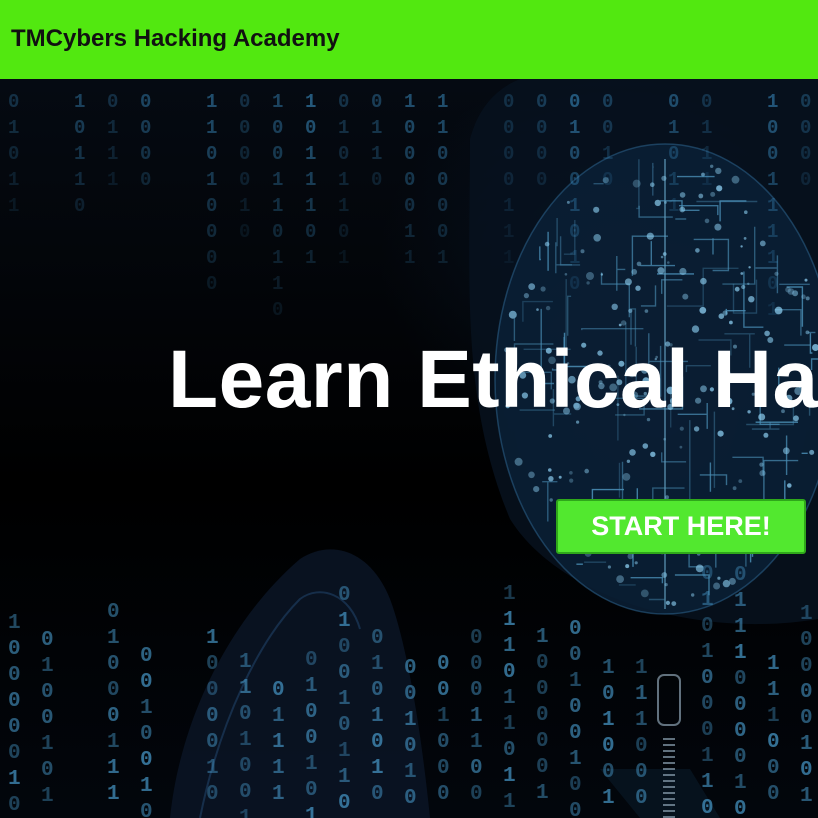 This screenshot has width=818, height=818. What do you see at coordinates (681, 526) in the screenshot?
I see `start-here-button: START HERE!` at bounding box center [681, 526].